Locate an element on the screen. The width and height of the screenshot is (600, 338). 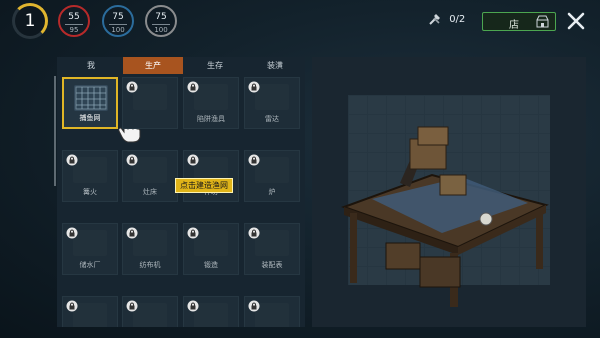
build-tooltip: 点击建造渔网 is located at coordinates (204, 185).